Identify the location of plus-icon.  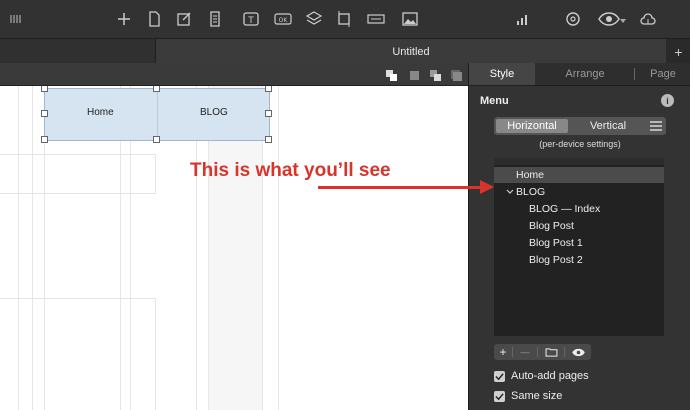
(124, 19).